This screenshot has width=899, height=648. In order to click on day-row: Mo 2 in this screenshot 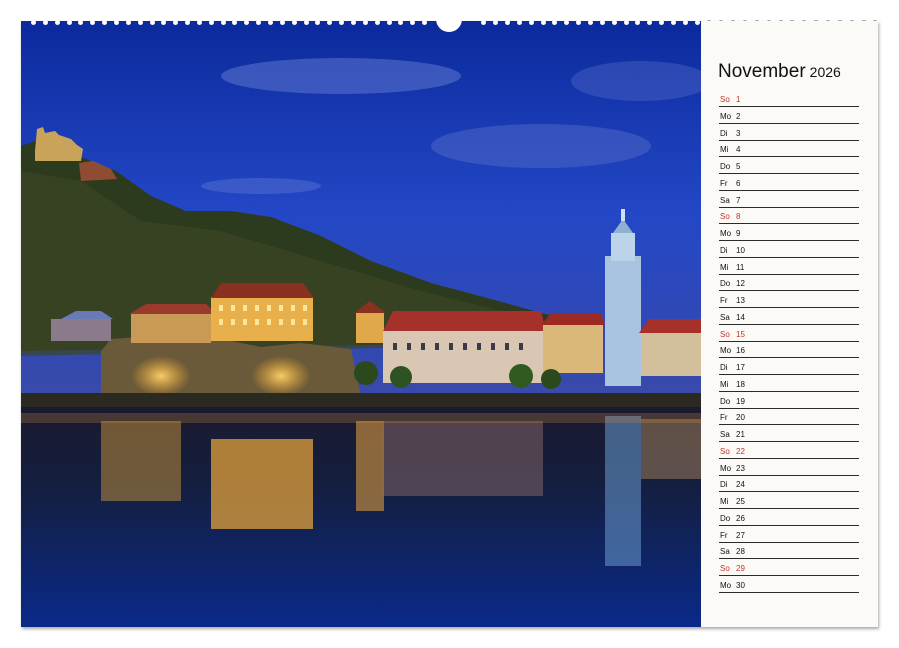, I will do `click(789, 116)`.